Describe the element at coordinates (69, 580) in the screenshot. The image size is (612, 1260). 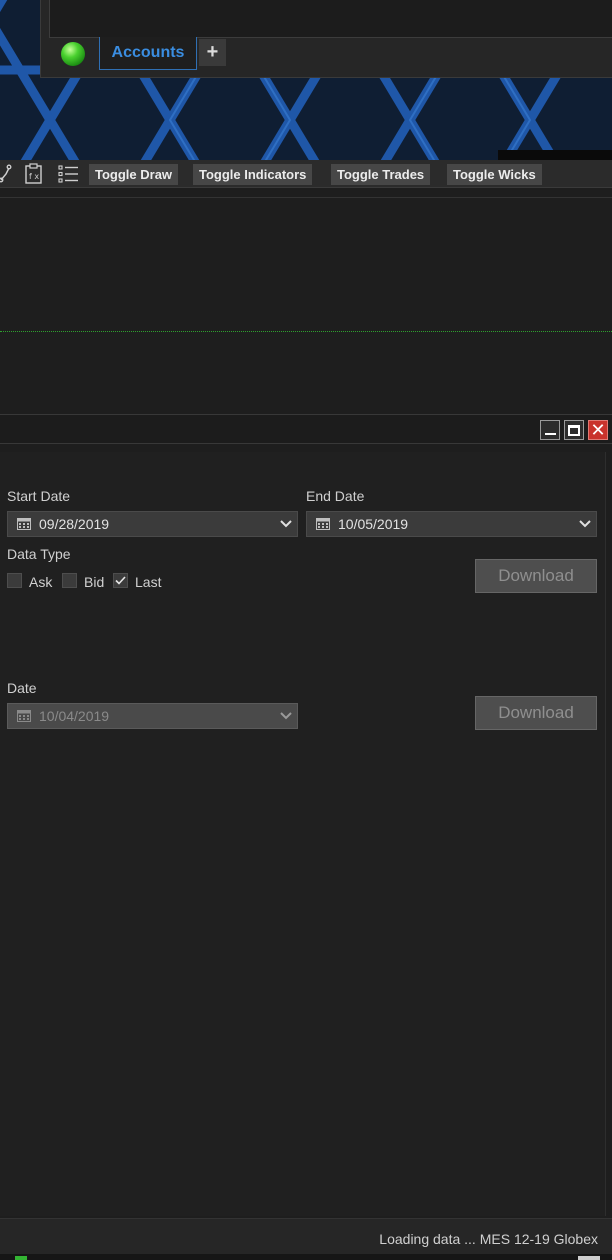
I see `bid-checkbox` at that location.